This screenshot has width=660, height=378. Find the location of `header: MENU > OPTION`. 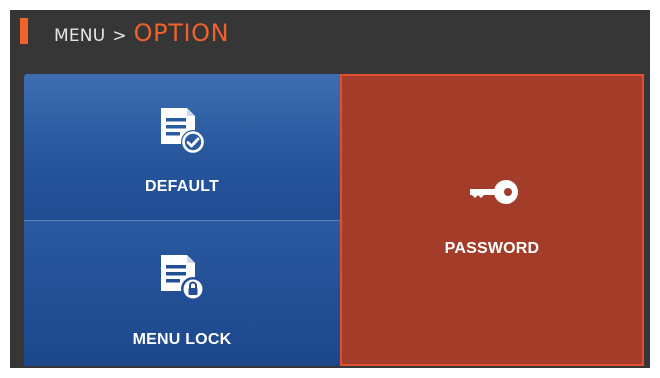

header: MENU > OPTION is located at coordinates (330, 32).